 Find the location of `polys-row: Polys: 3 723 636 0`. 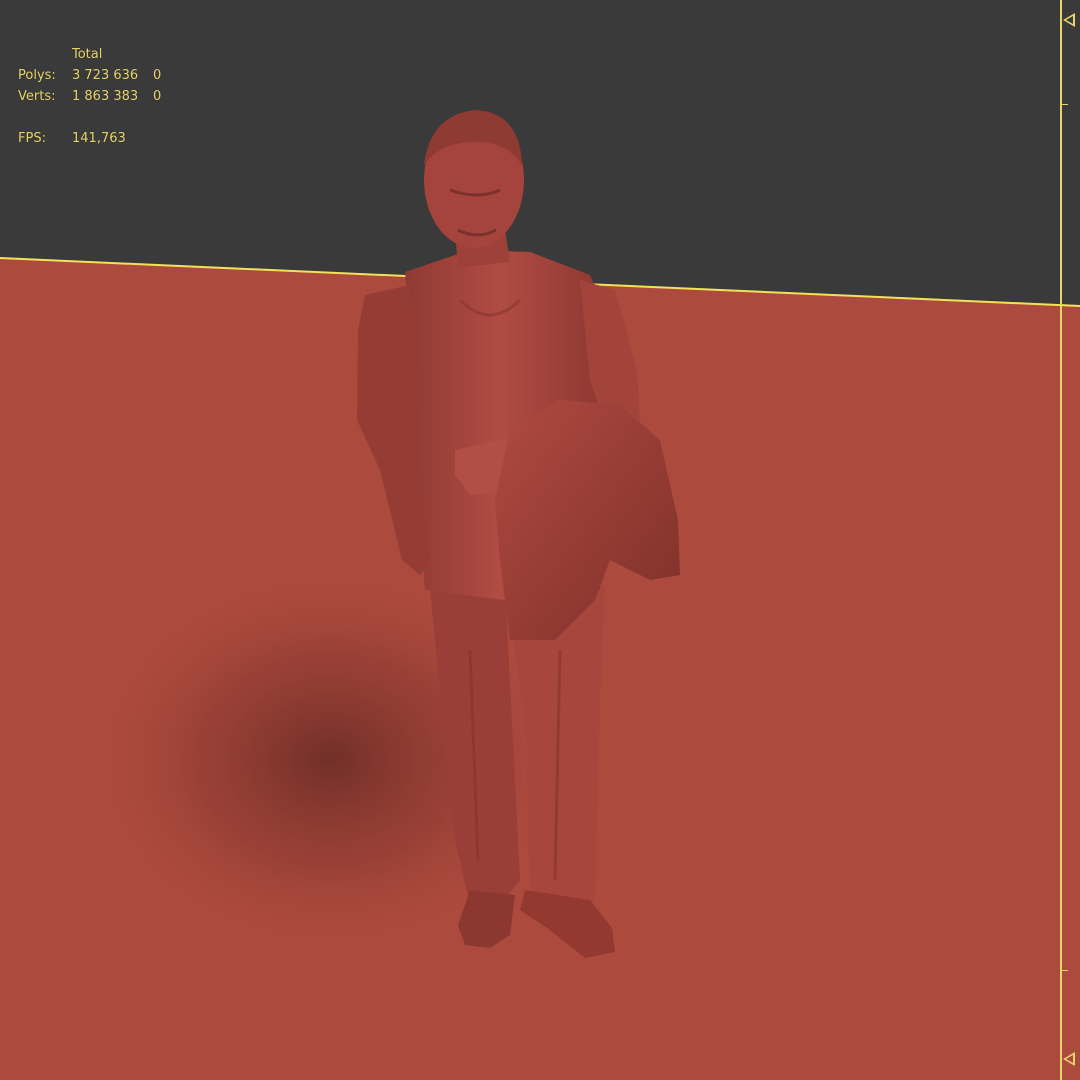

polys-row: Polys: 3 723 636 0 is located at coordinates (89, 75).